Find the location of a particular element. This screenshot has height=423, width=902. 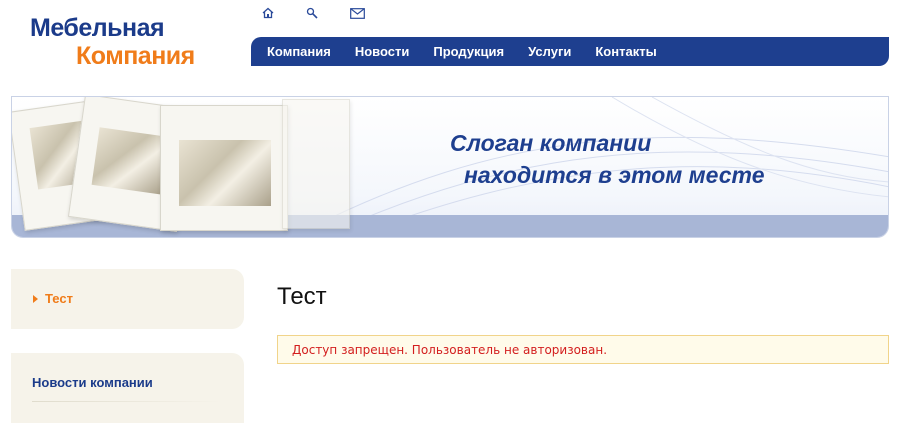

home-icon is located at coordinates (284, 13).